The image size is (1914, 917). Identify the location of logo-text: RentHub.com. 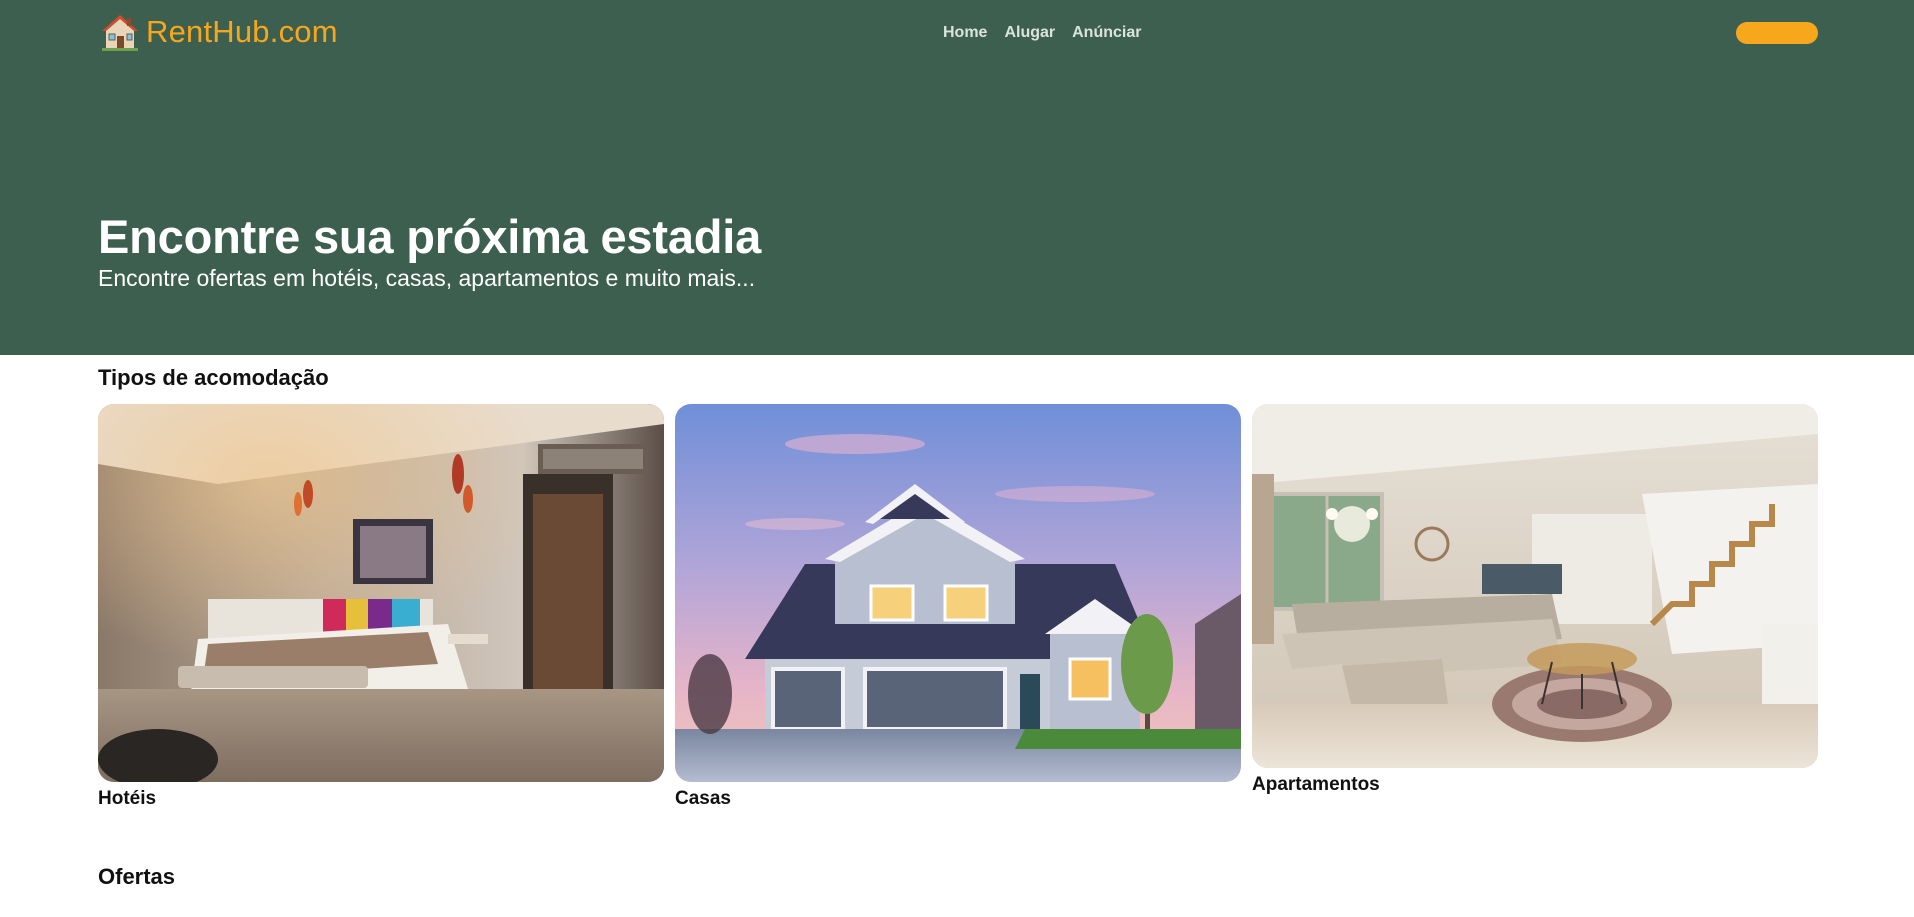
(242, 31).